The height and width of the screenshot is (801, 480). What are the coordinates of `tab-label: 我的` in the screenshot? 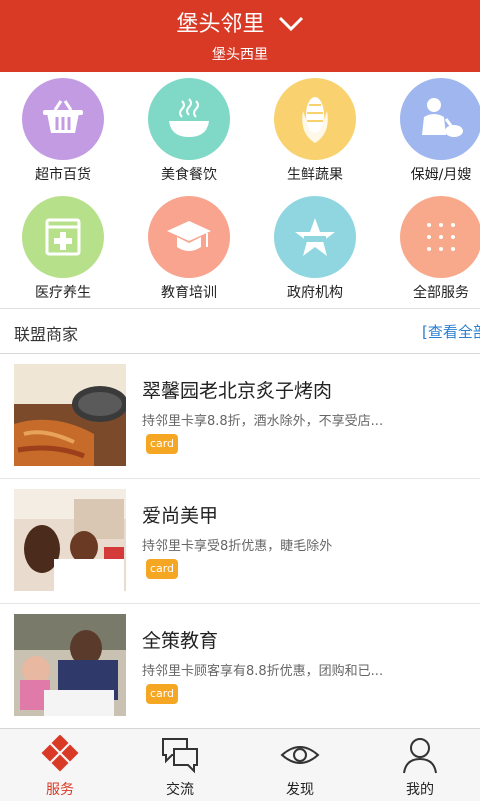 It's located at (420, 790).